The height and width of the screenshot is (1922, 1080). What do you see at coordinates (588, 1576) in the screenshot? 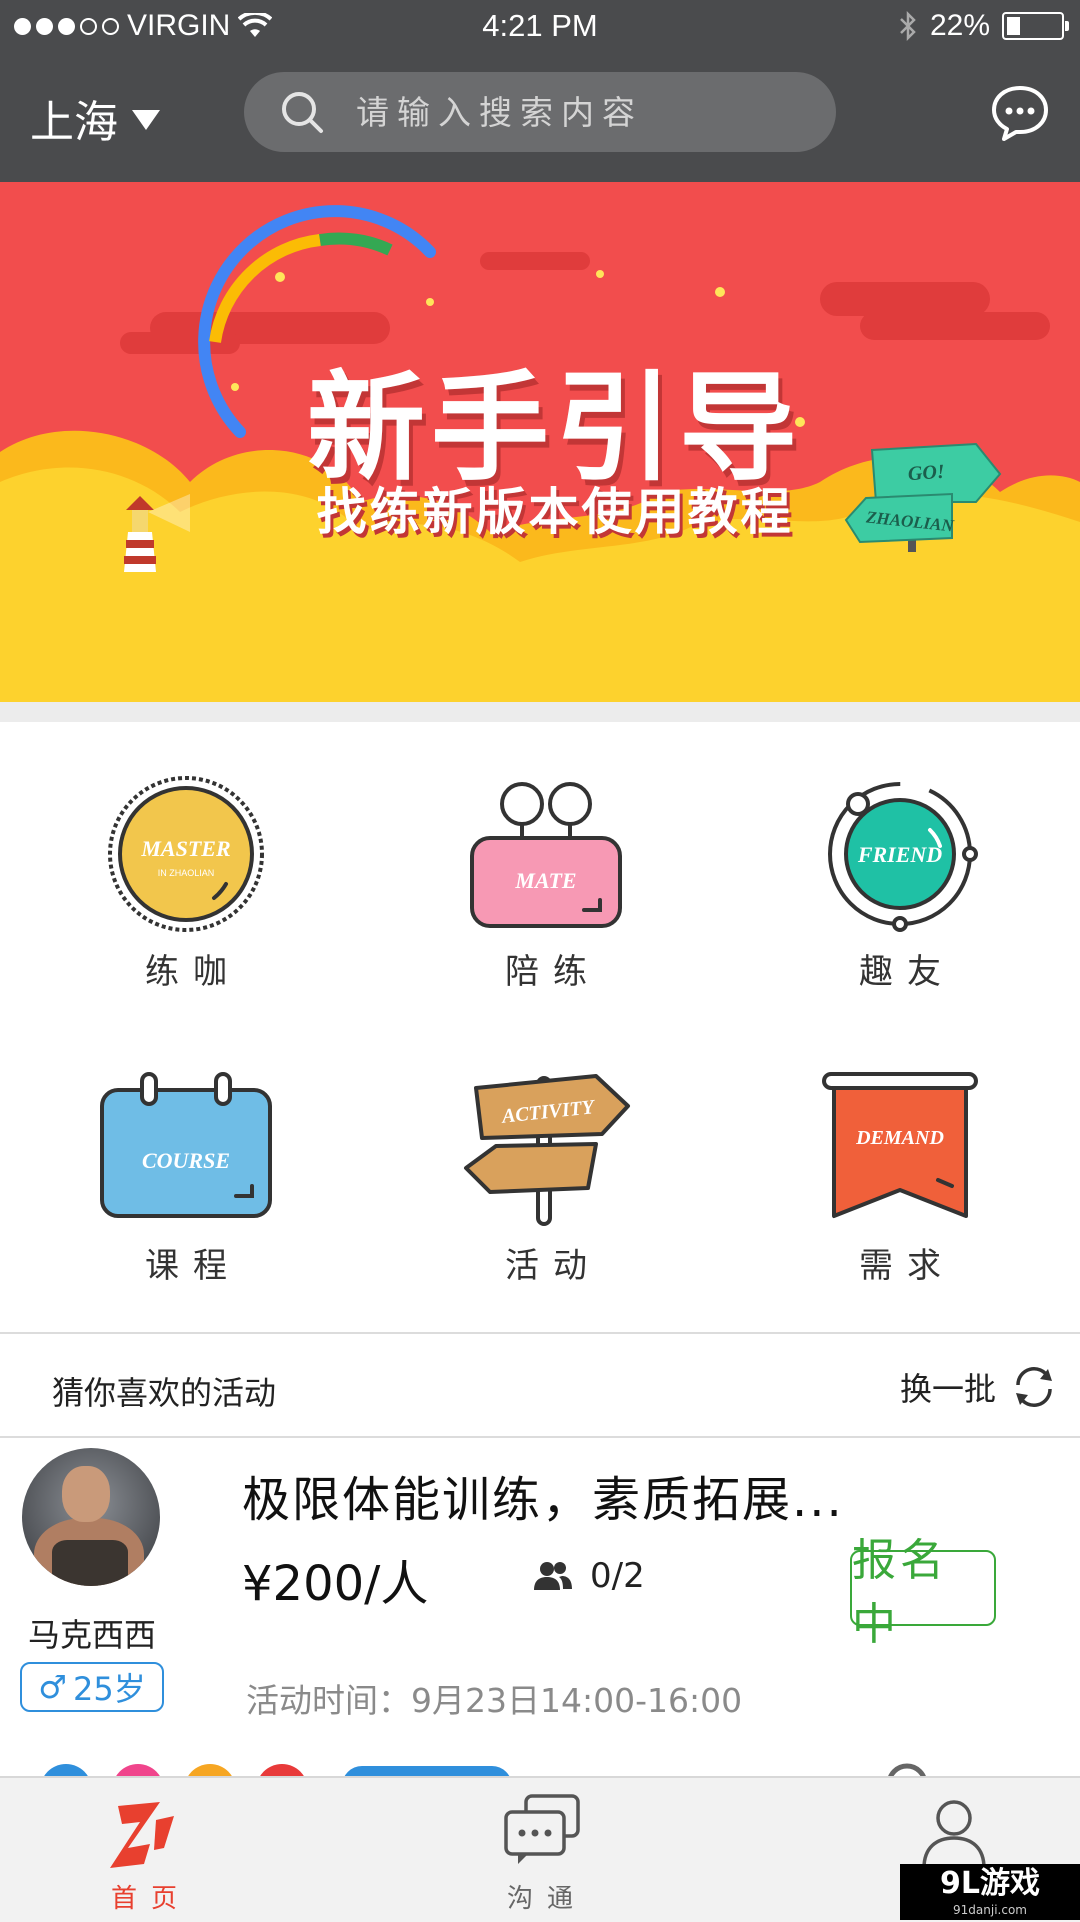
I see `participants: 0/2` at bounding box center [588, 1576].